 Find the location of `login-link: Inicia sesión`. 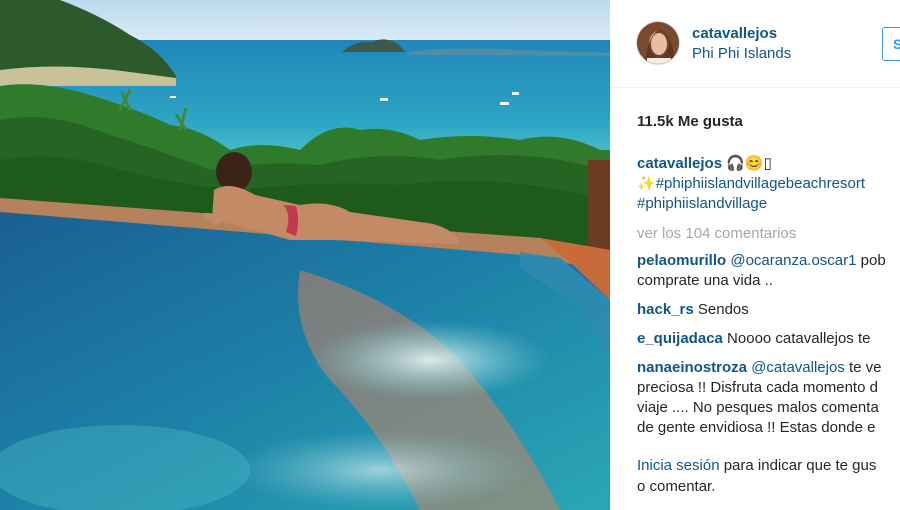

login-link: Inicia sesión is located at coordinates (678, 465).